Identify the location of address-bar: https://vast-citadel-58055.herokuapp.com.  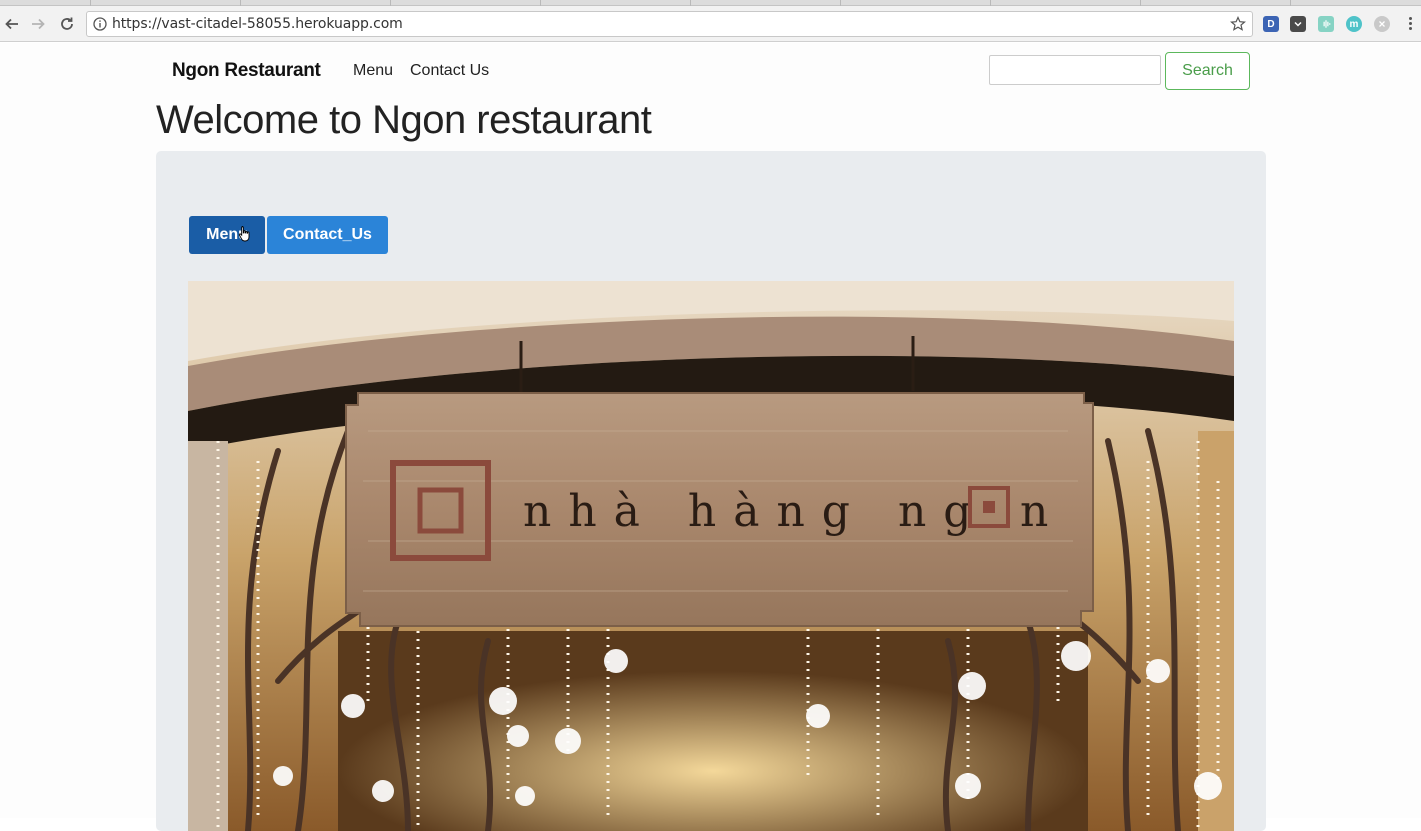
(669, 24).